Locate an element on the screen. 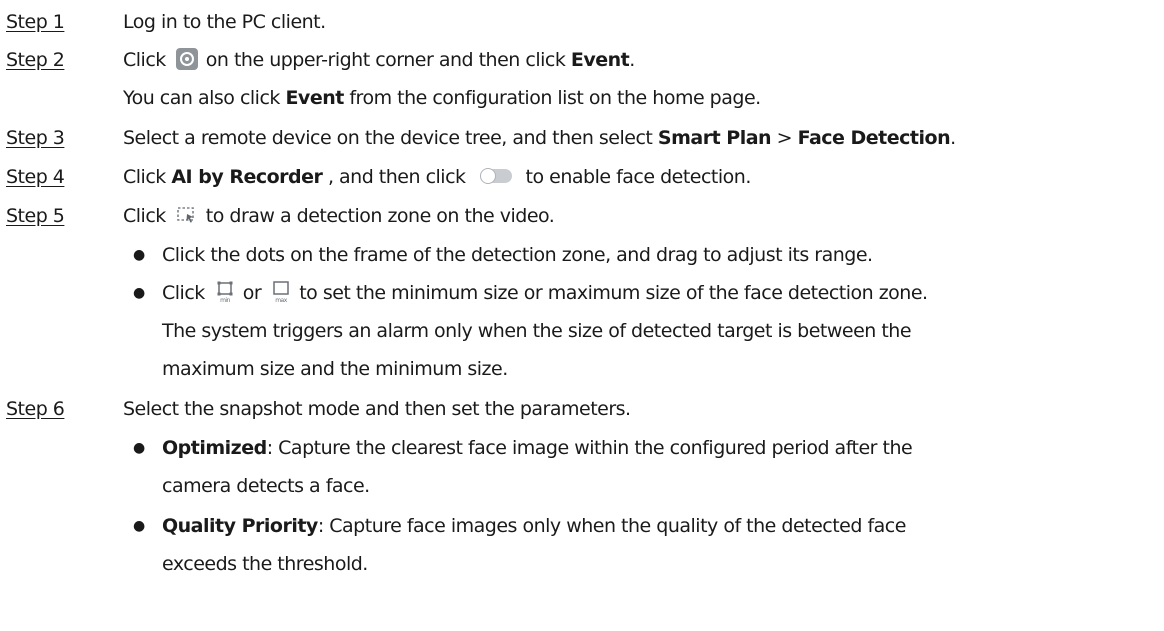 This screenshot has height=631, width=1164. gear-icon is located at coordinates (186, 58).